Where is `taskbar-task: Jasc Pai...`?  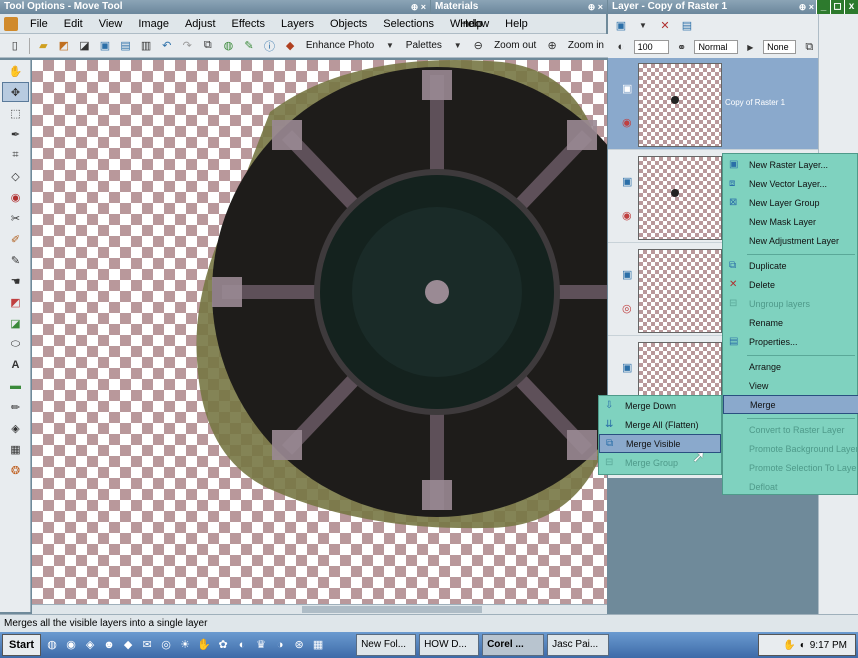
taskbar-task: Jasc Pai... is located at coordinates (578, 645).